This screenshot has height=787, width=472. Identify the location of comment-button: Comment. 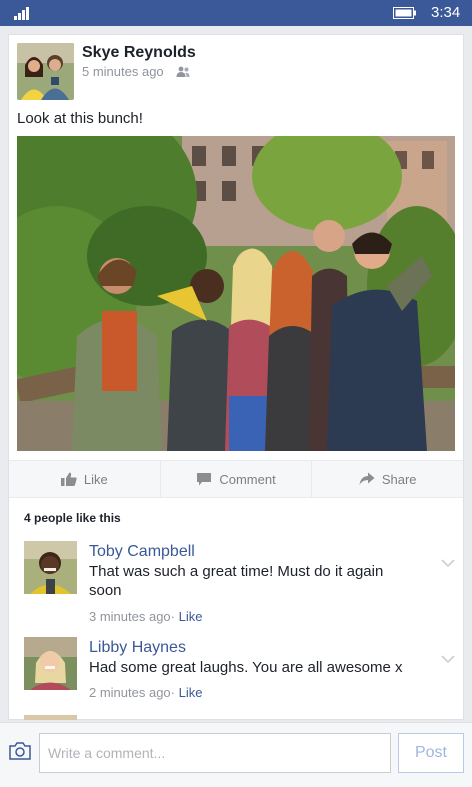
(237, 479).